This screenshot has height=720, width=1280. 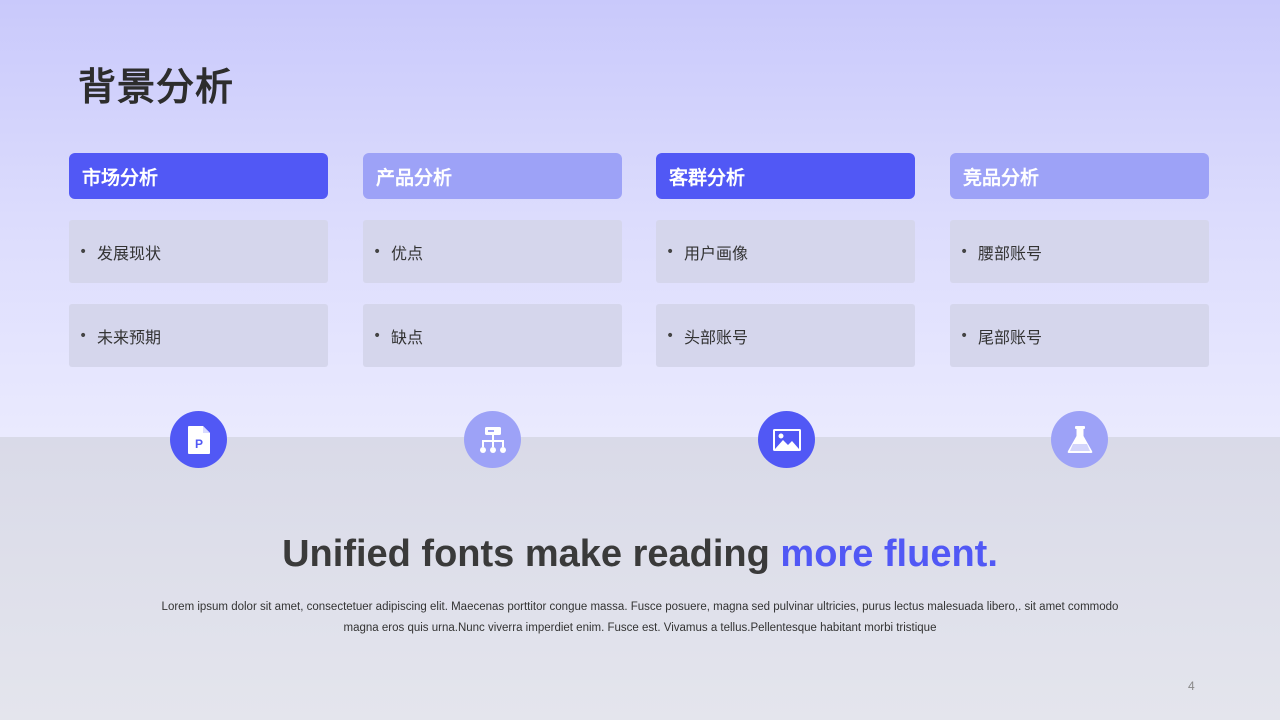 I want to click on list-item: • 头部账号, so click(x=785, y=335).